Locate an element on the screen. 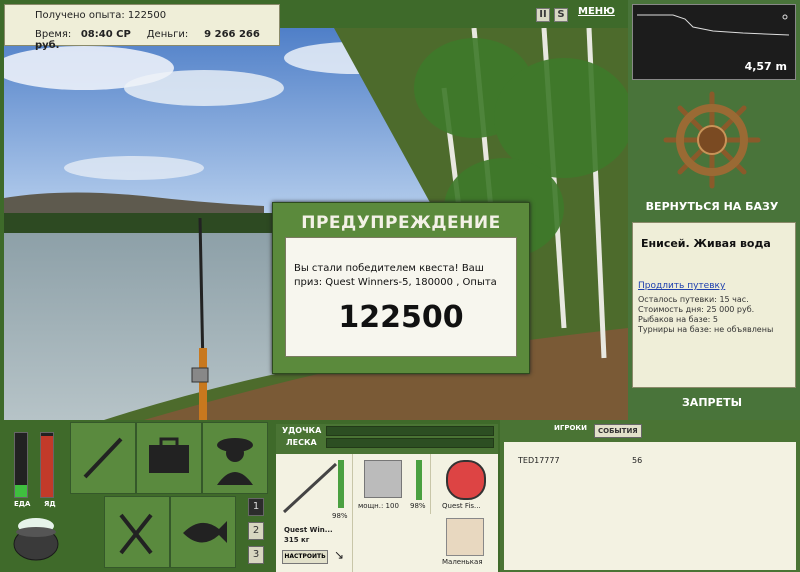  fisherman-slot is located at coordinates (235, 458).